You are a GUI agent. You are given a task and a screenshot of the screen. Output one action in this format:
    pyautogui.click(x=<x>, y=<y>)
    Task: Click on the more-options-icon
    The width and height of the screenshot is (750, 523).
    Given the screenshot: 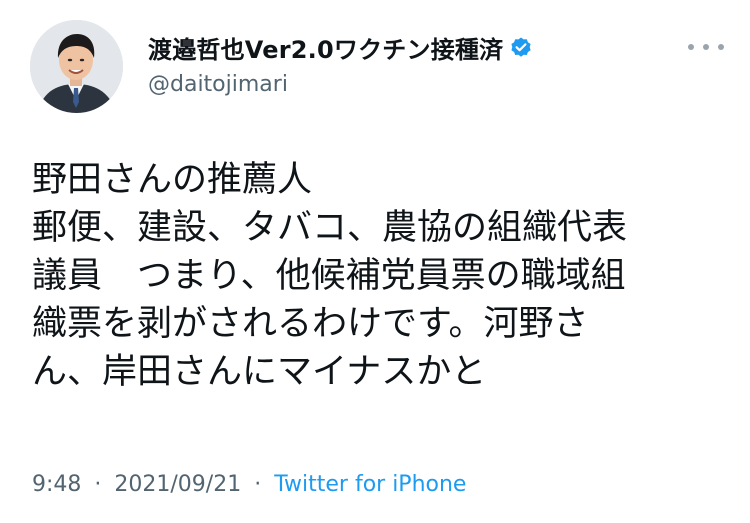 What is the action you would take?
    pyautogui.click(x=706, y=47)
    